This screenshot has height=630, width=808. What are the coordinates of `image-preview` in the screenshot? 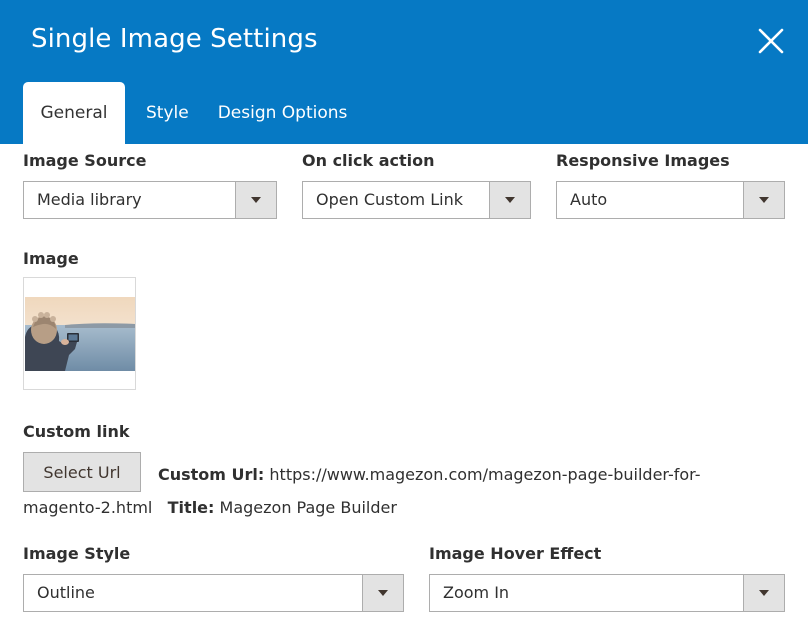 It's located at (80, 334).